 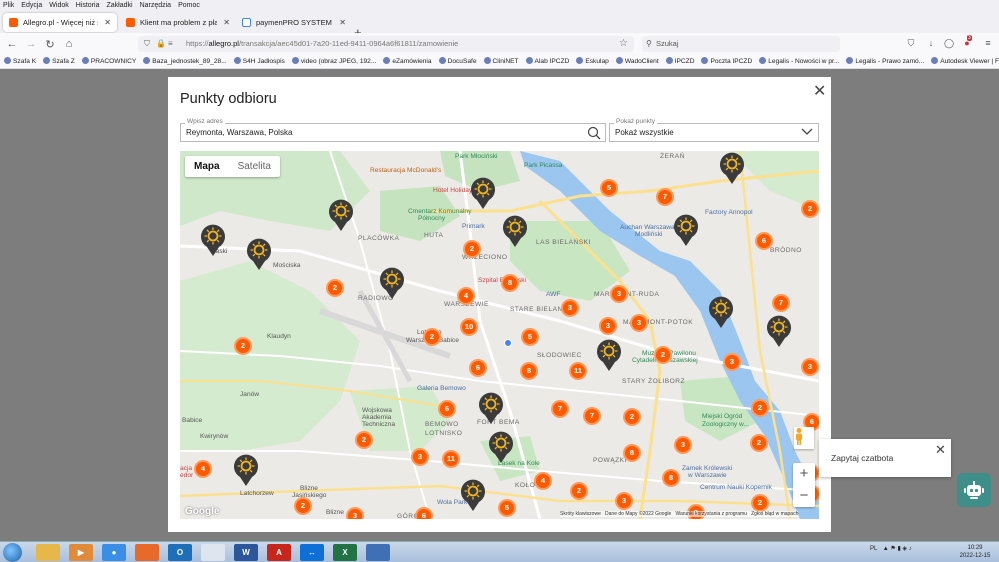 What do you see at coordinates (949, 44) in the screenshot?
I see `account-icon: ◯` at bounding box center [949, 44].